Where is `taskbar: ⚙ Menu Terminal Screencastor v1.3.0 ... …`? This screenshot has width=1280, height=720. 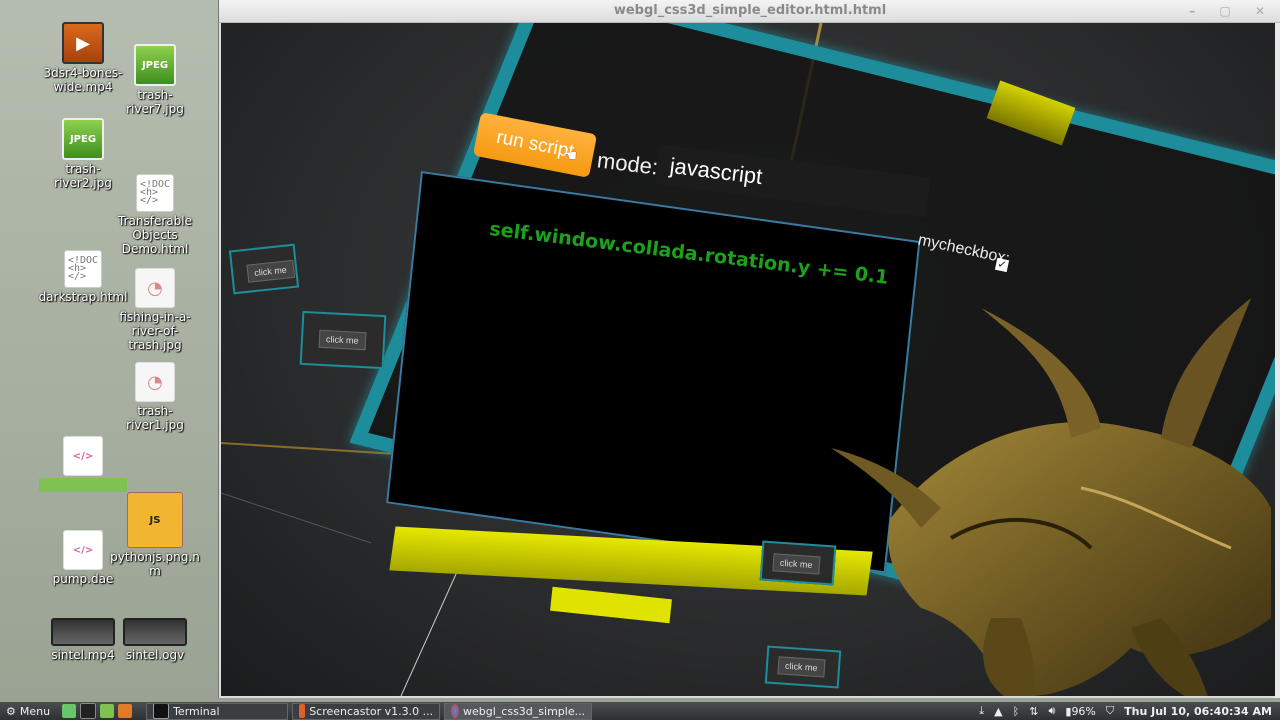 taskbar: ⚙ Menu Terminal Screencastor v1.3.0 ... … is located at coordinates (640, 711).